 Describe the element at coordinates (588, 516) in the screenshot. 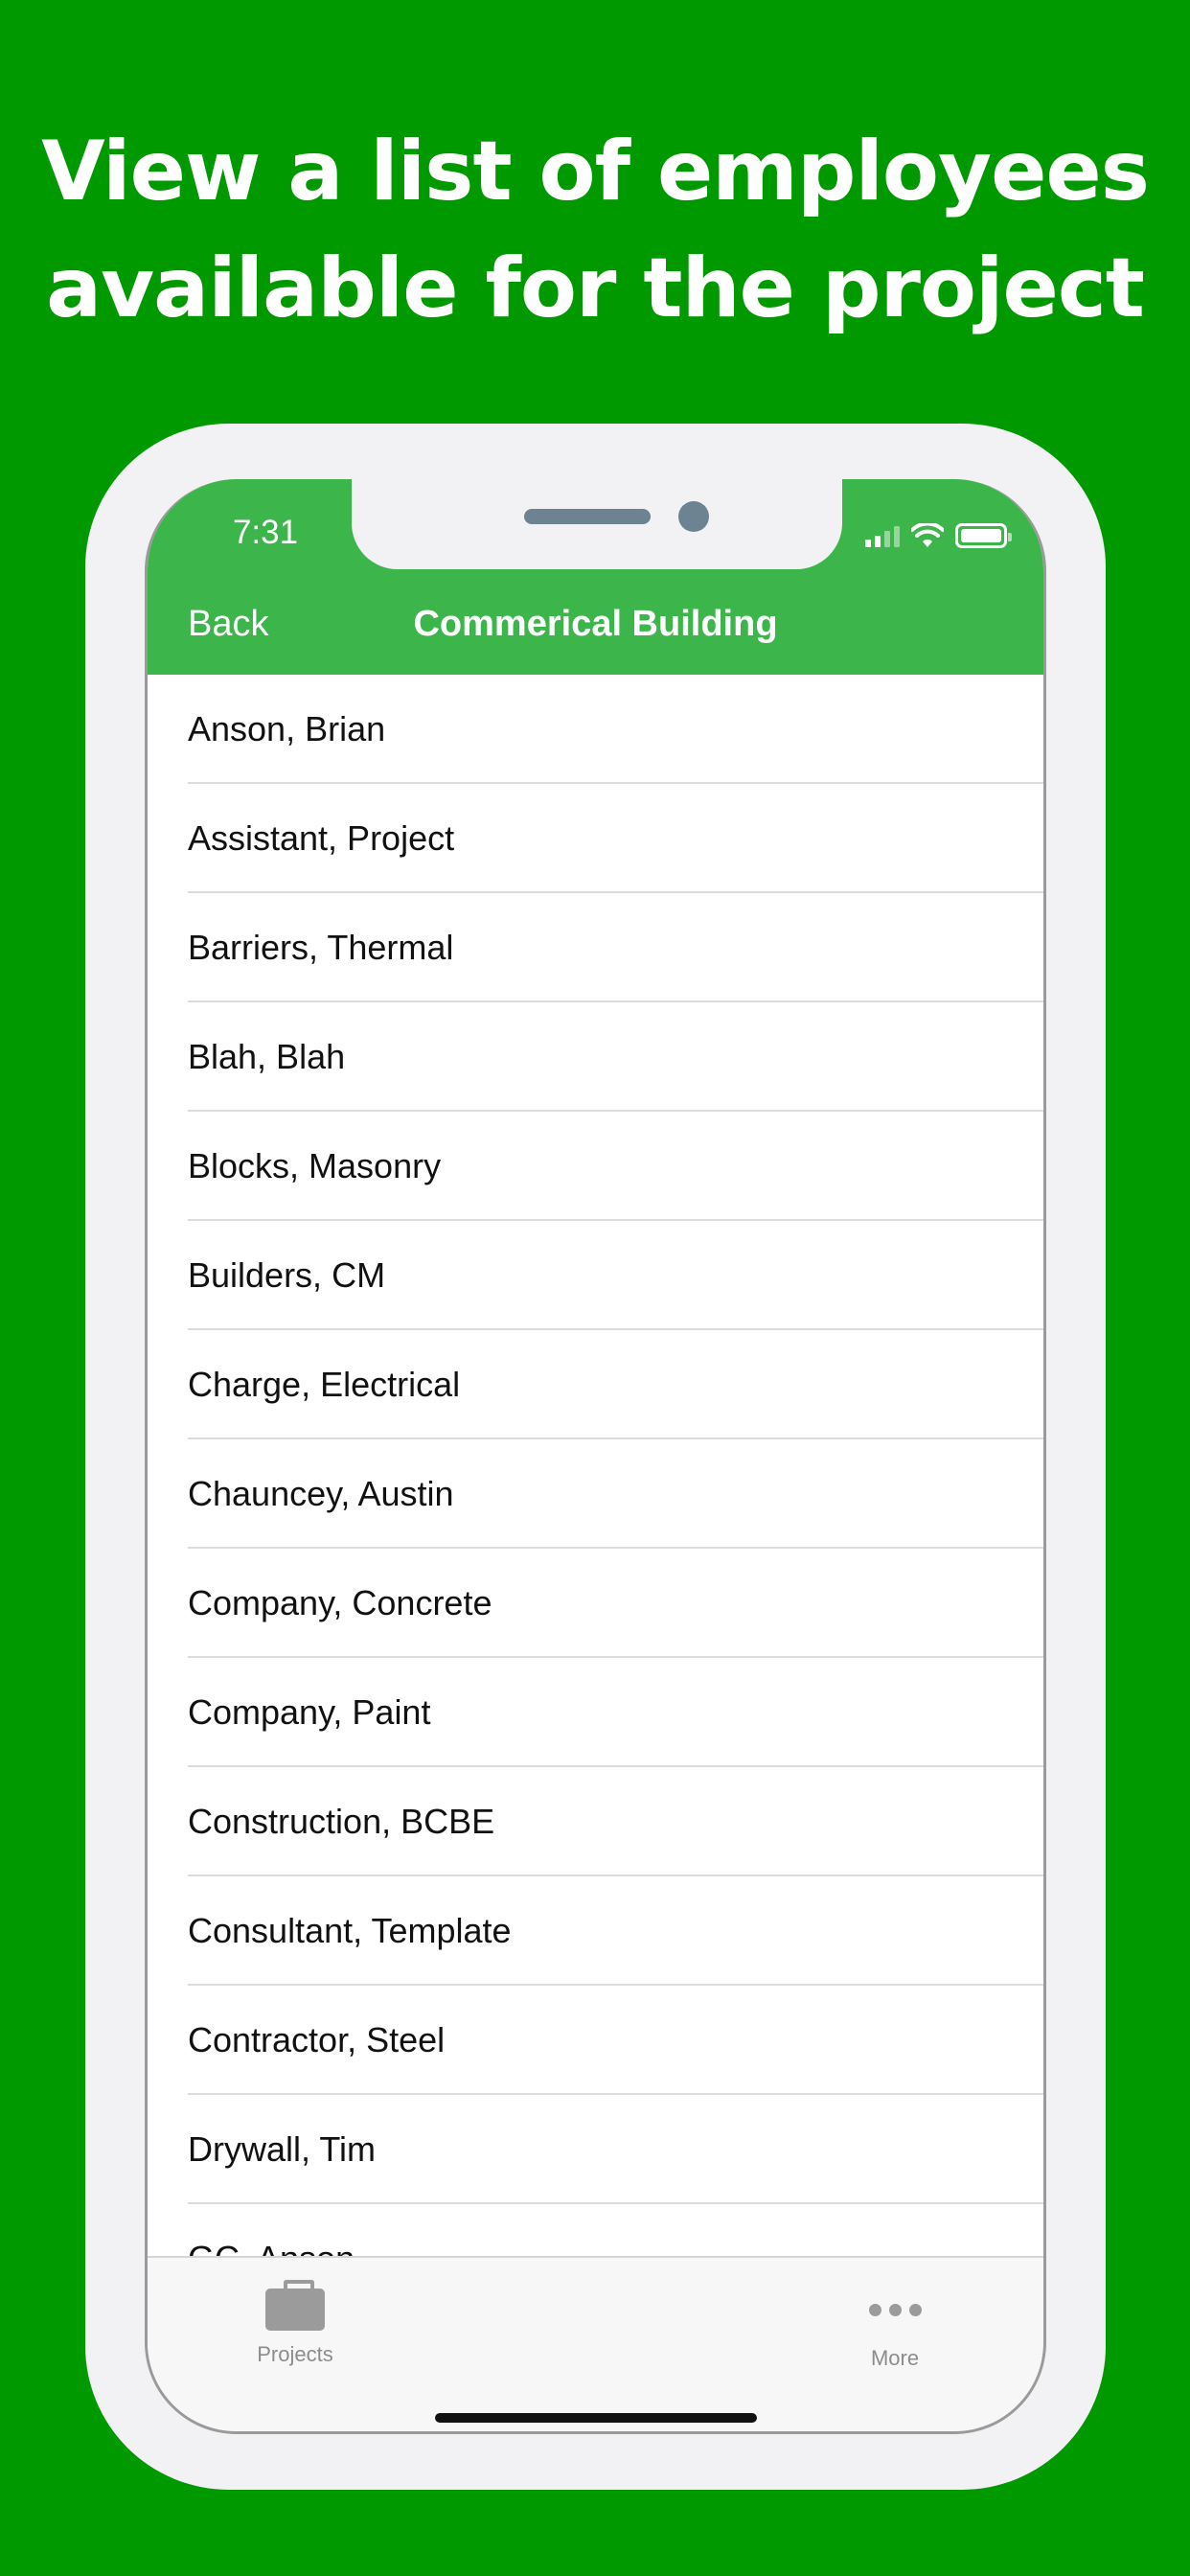

I see `speaker-grille` at that location.